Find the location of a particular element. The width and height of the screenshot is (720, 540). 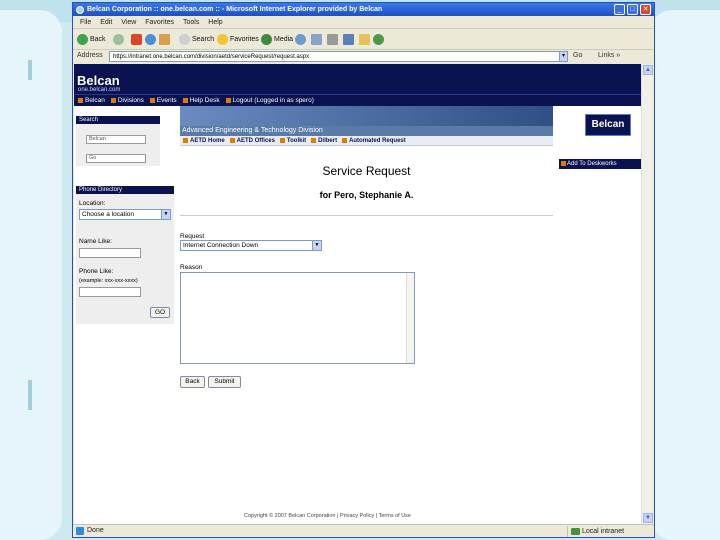

history-button is located at coordinates (301, 40).